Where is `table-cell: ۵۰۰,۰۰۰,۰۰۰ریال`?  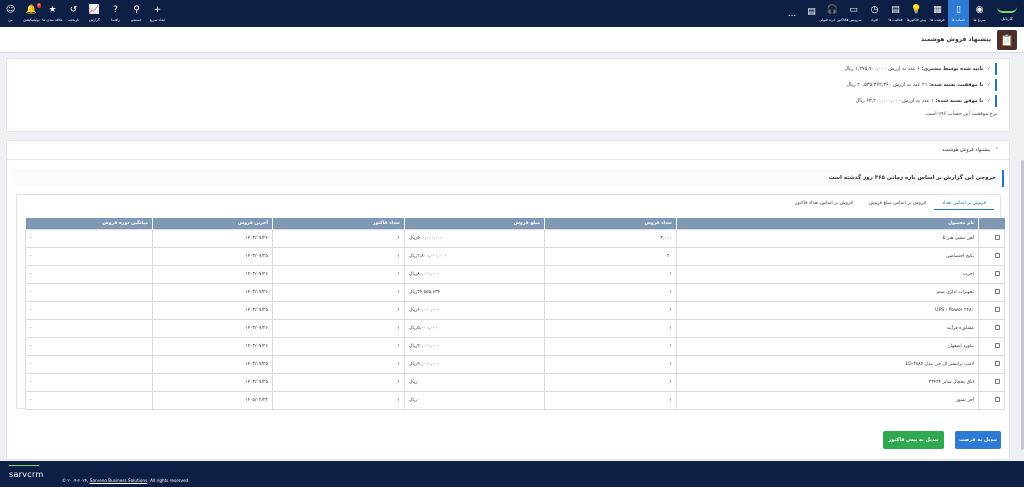 table-cell: ۵۰۰,۰۰۰,۰۰۰ریال is located at coordinates (474, 238).